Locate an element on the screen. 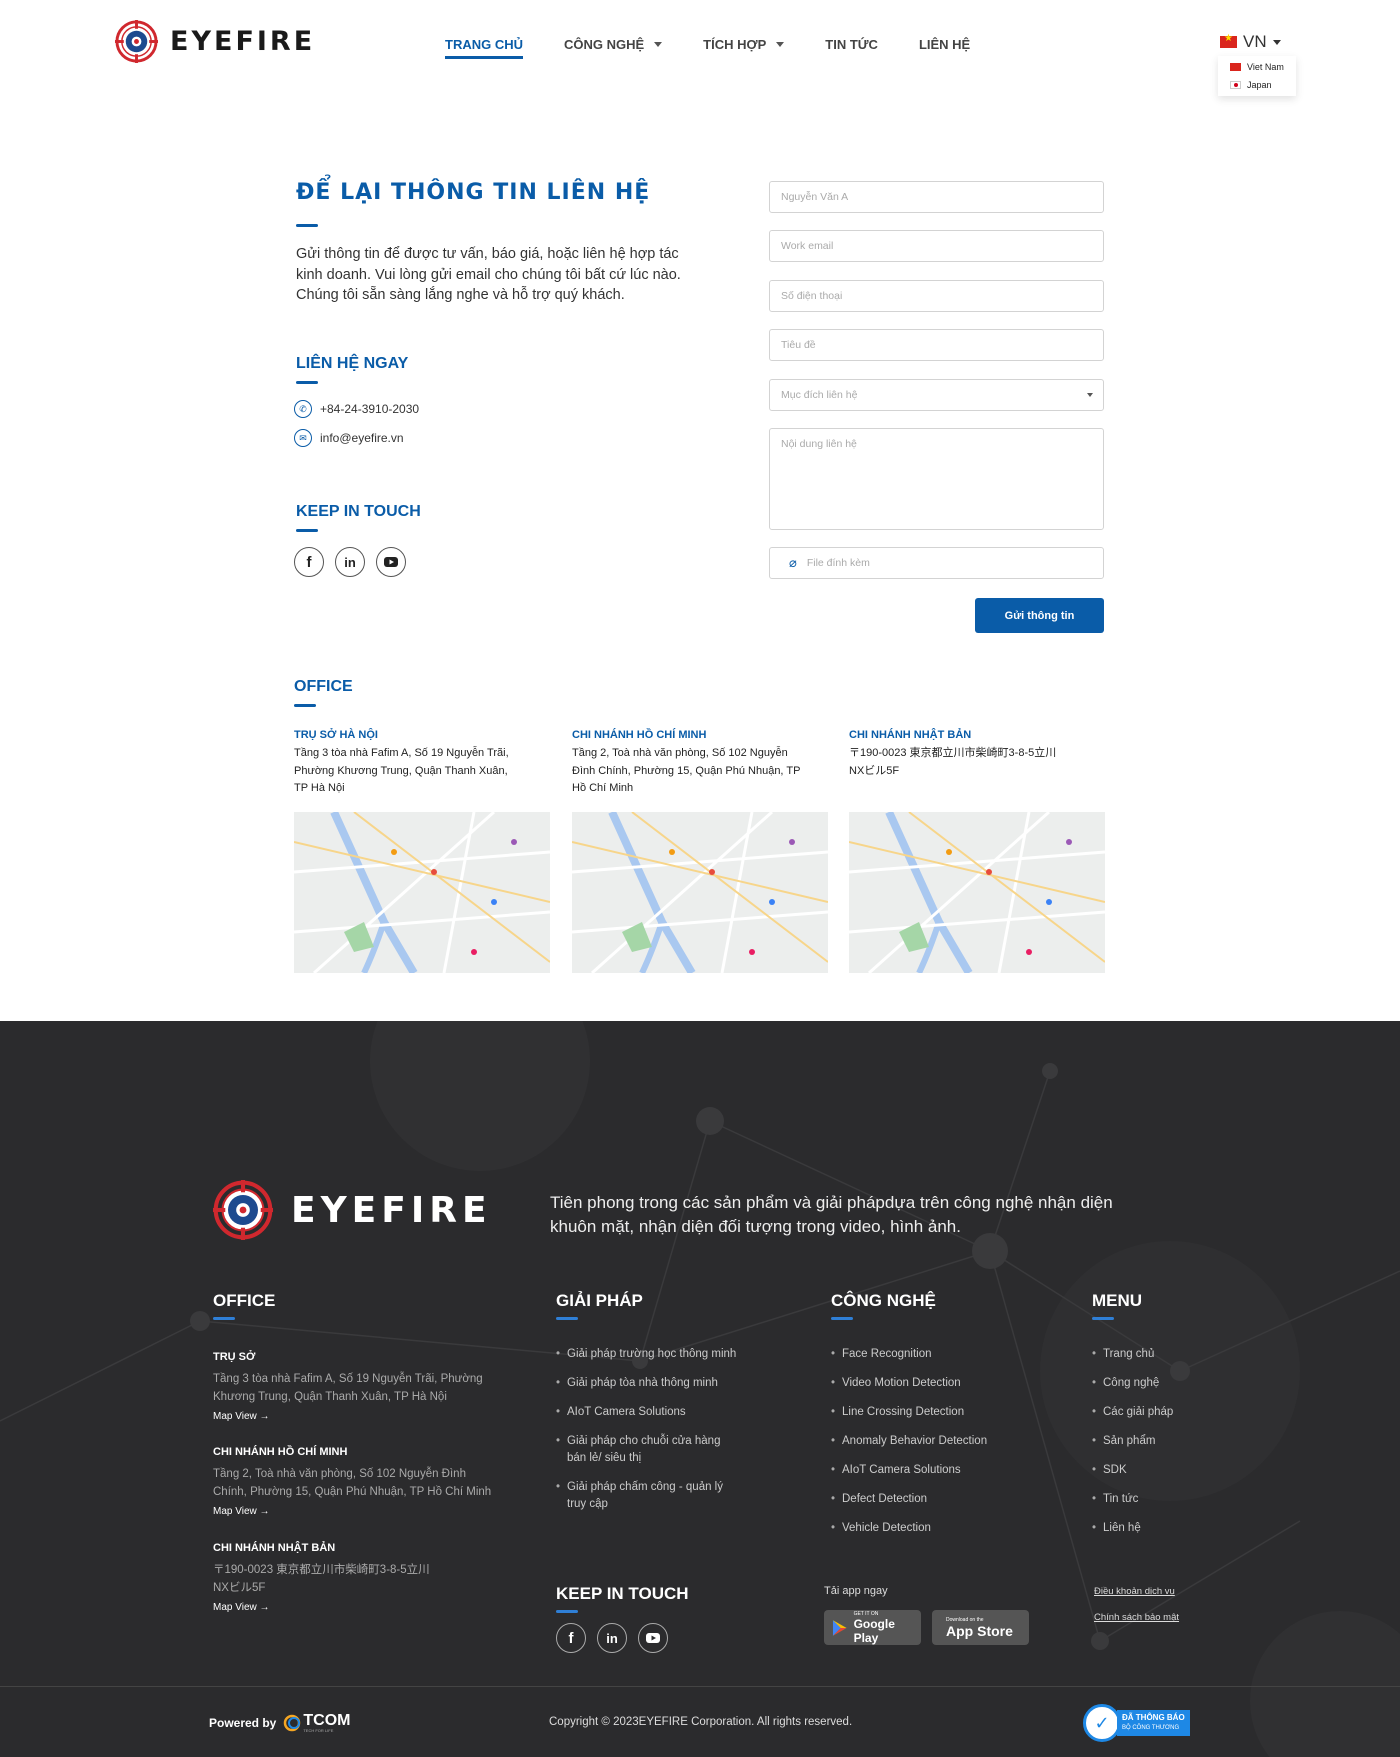 This screenshot has height=1757, width=1400. nav-label: TIN TỨC is located at coordinates (851, 44).